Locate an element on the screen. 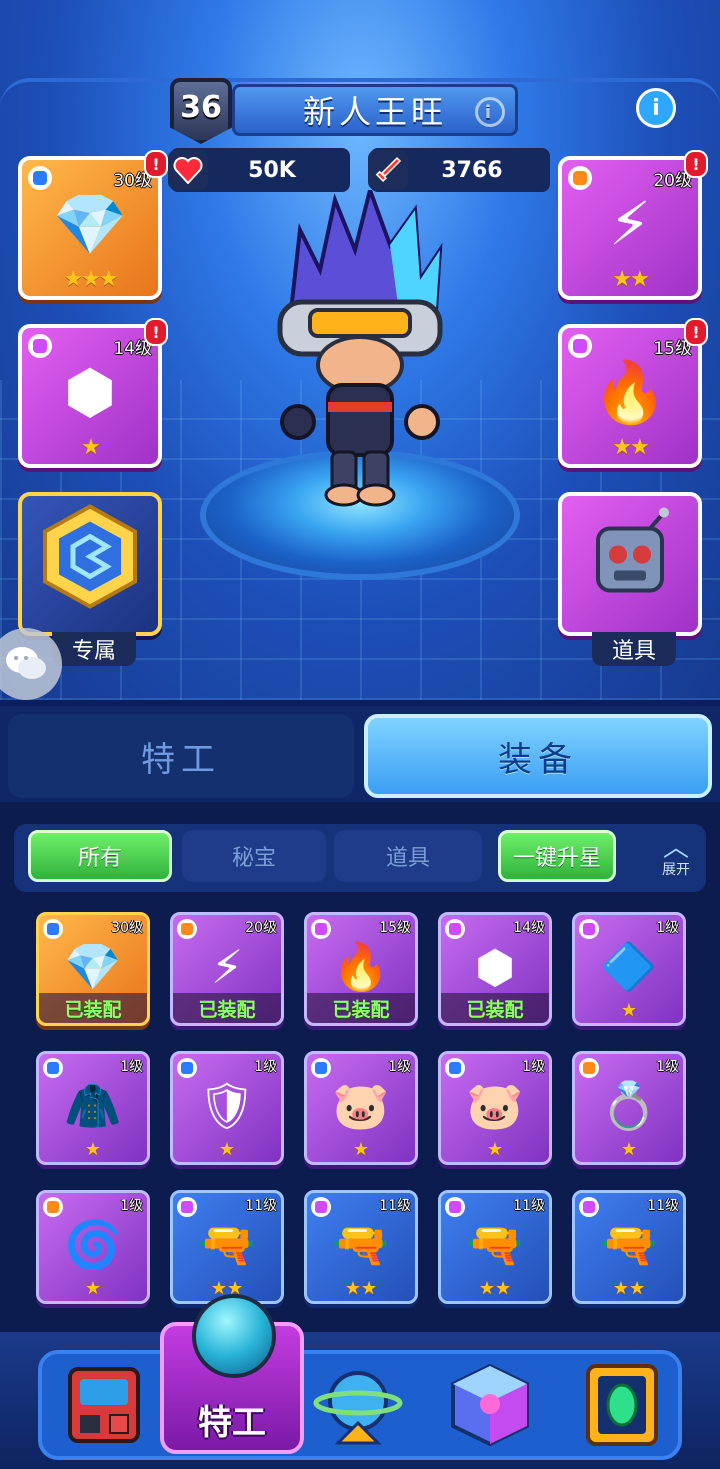  arcade-machine-icon is located at coordinates (104, 1405).